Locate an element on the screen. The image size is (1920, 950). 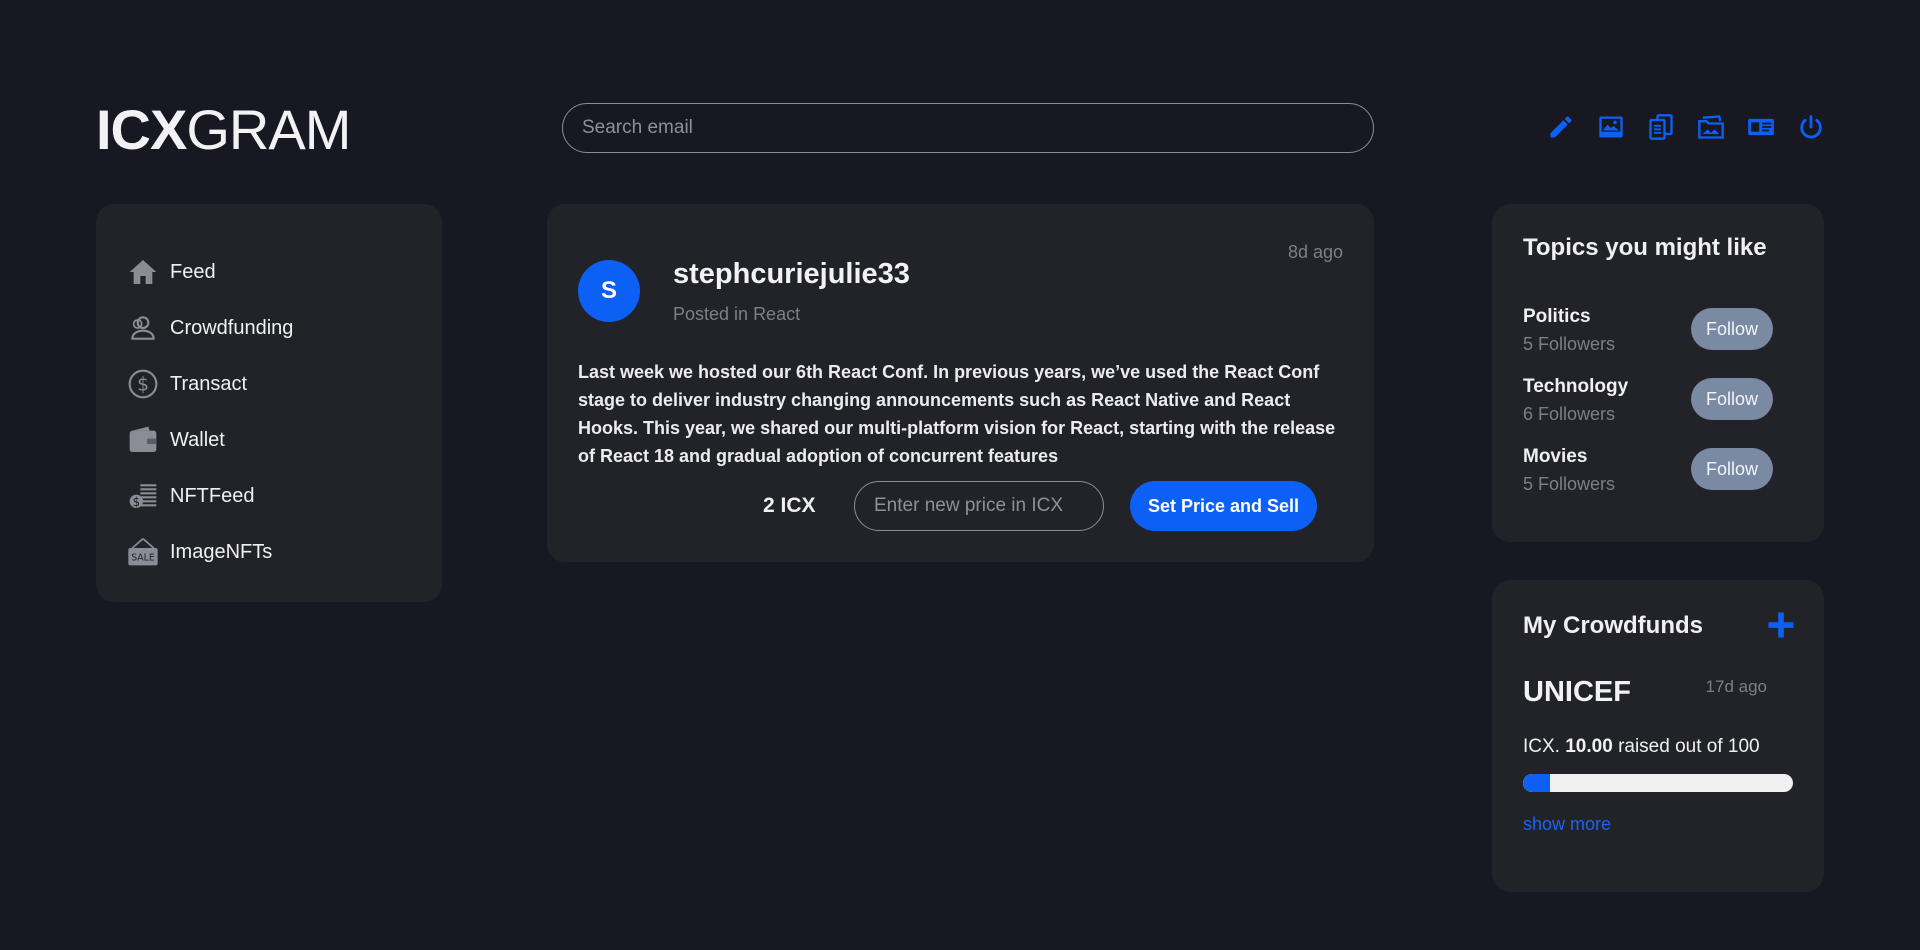
crowdfund-raised: ICX. 10.00 raised out of 100 is located at coordinates (1641, 747).